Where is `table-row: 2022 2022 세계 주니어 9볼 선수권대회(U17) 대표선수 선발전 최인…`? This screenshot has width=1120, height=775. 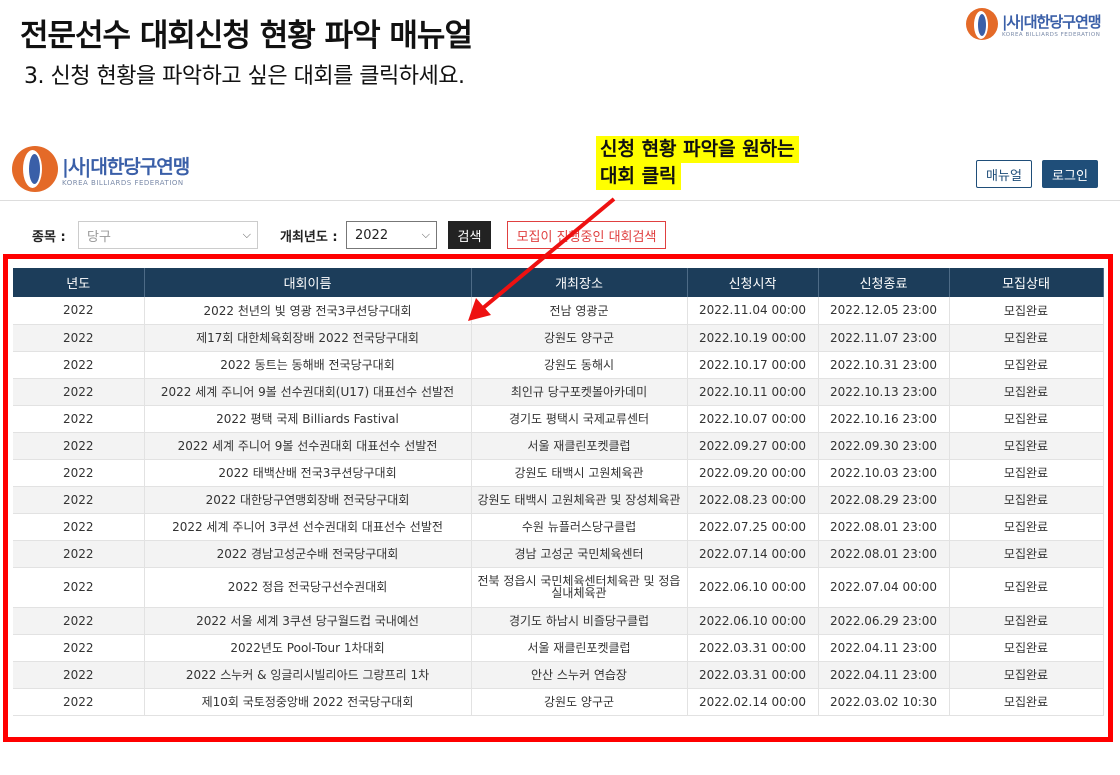
table-row: 2022 2022 세계 주니어 9볼 선수권대회(U17) 대표선수 선발전 최인… is located at coordinates (558, 392).